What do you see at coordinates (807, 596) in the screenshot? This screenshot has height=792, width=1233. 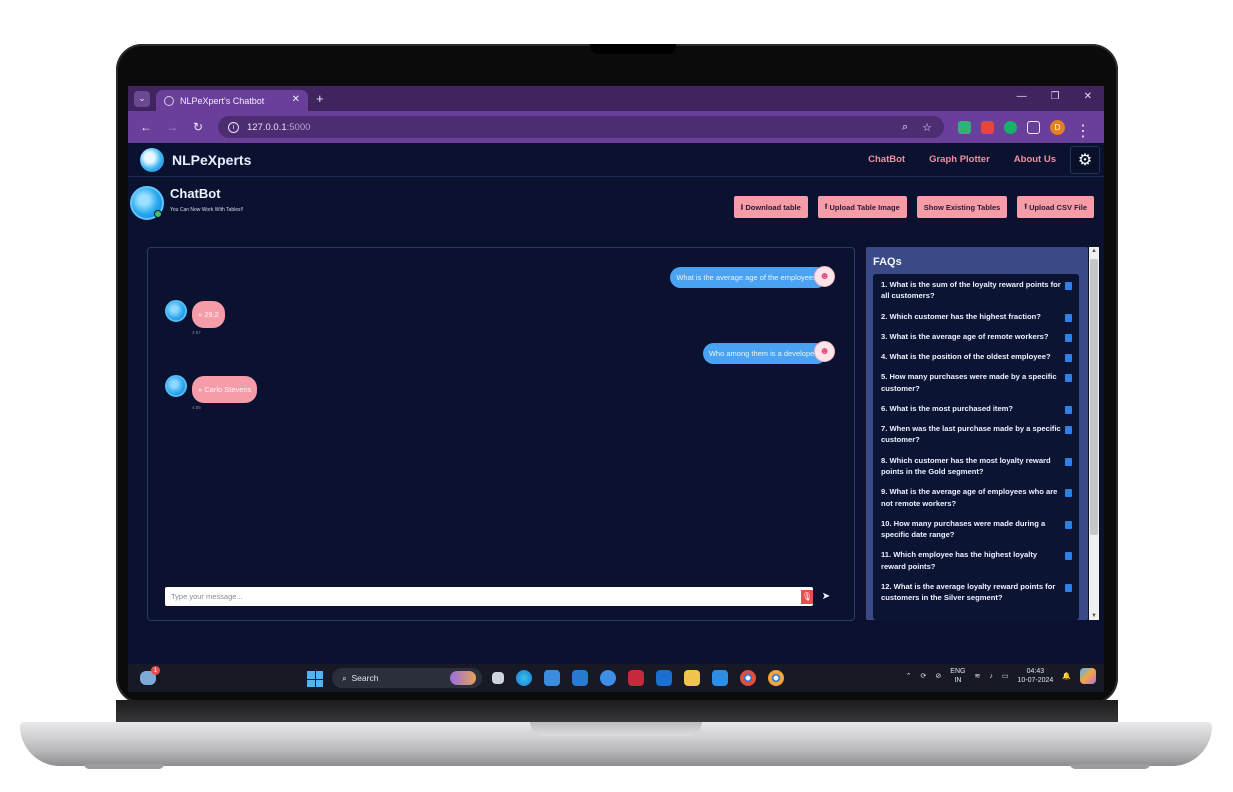 I see `microphone-icon: 🎙` at bounding box center [807, 596].